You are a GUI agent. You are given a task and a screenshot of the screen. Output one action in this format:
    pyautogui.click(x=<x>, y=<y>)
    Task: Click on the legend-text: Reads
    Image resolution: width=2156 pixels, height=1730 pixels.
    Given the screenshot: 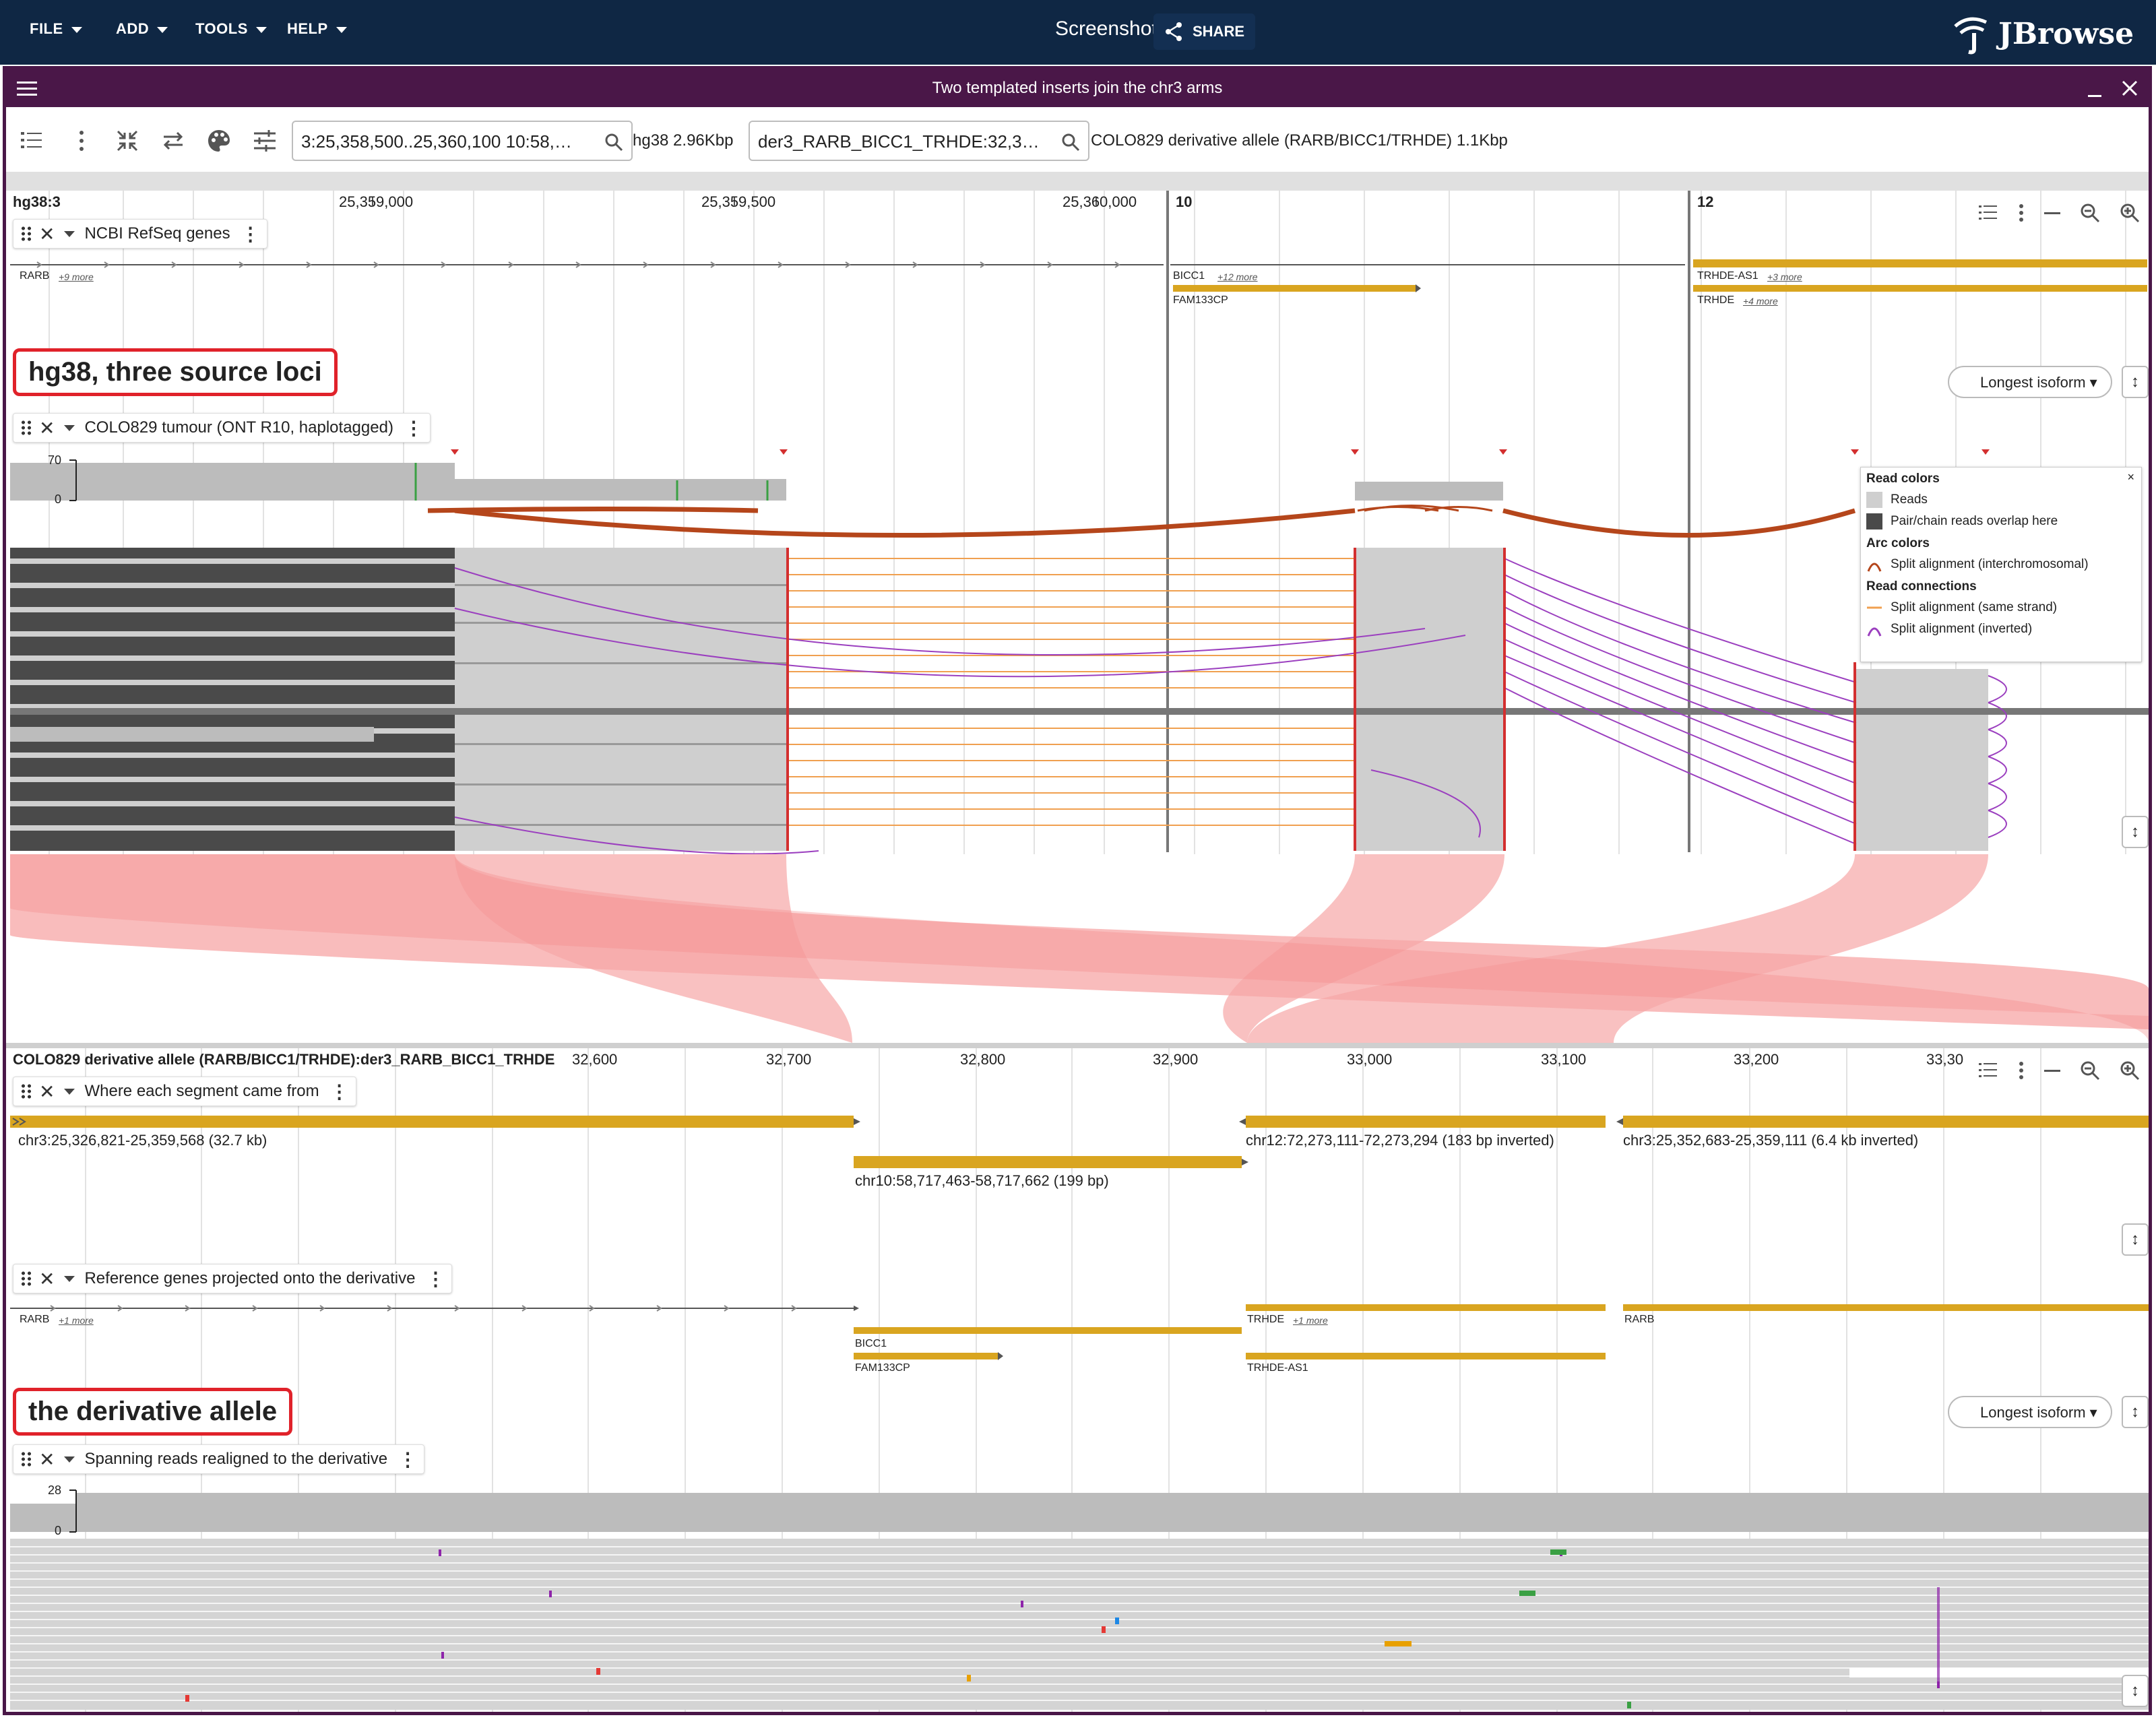 What is the action you would take?
    pyautogui.click(x=1909, y=500)
    